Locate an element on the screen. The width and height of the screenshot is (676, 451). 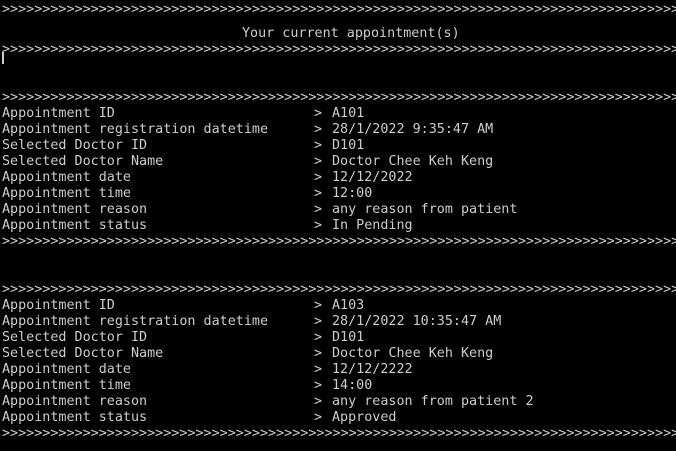
field-value: 12/12/2022 is located at coordinates (372, 177).